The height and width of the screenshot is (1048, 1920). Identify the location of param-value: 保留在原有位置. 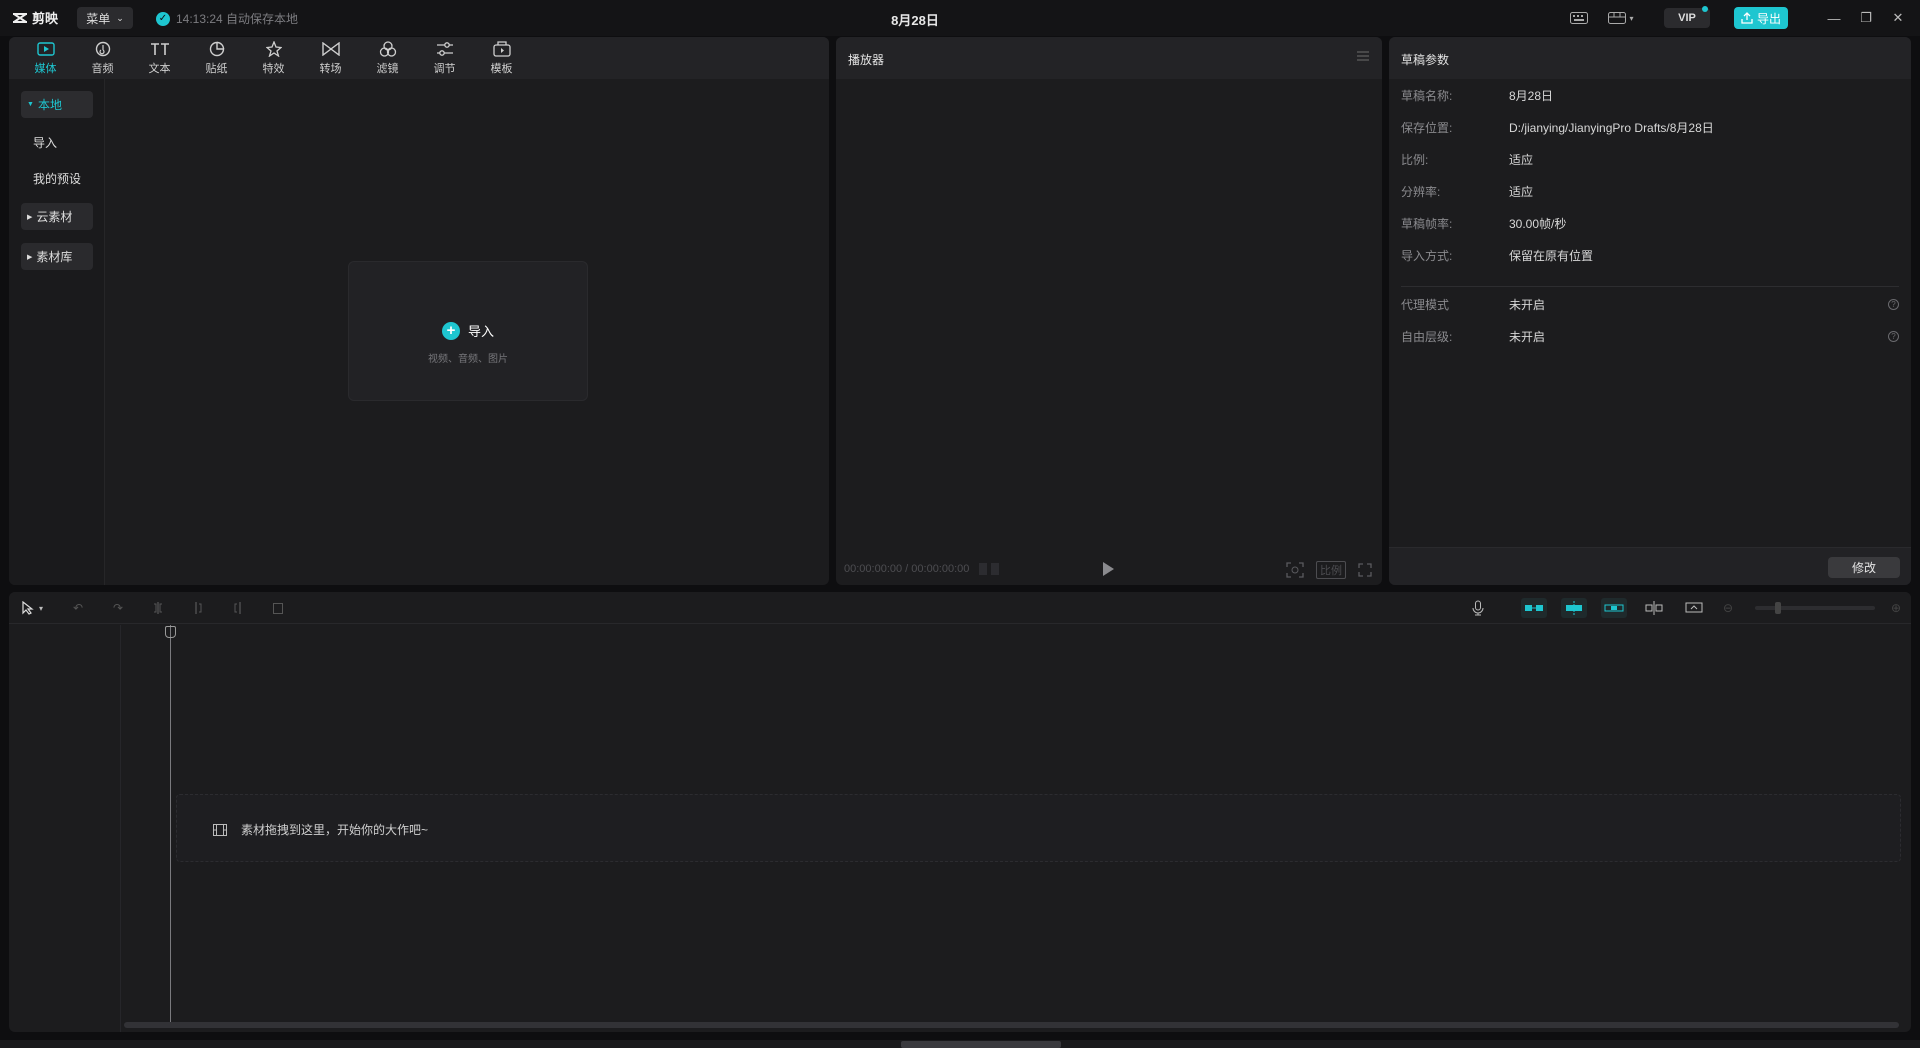
(1551, 256).